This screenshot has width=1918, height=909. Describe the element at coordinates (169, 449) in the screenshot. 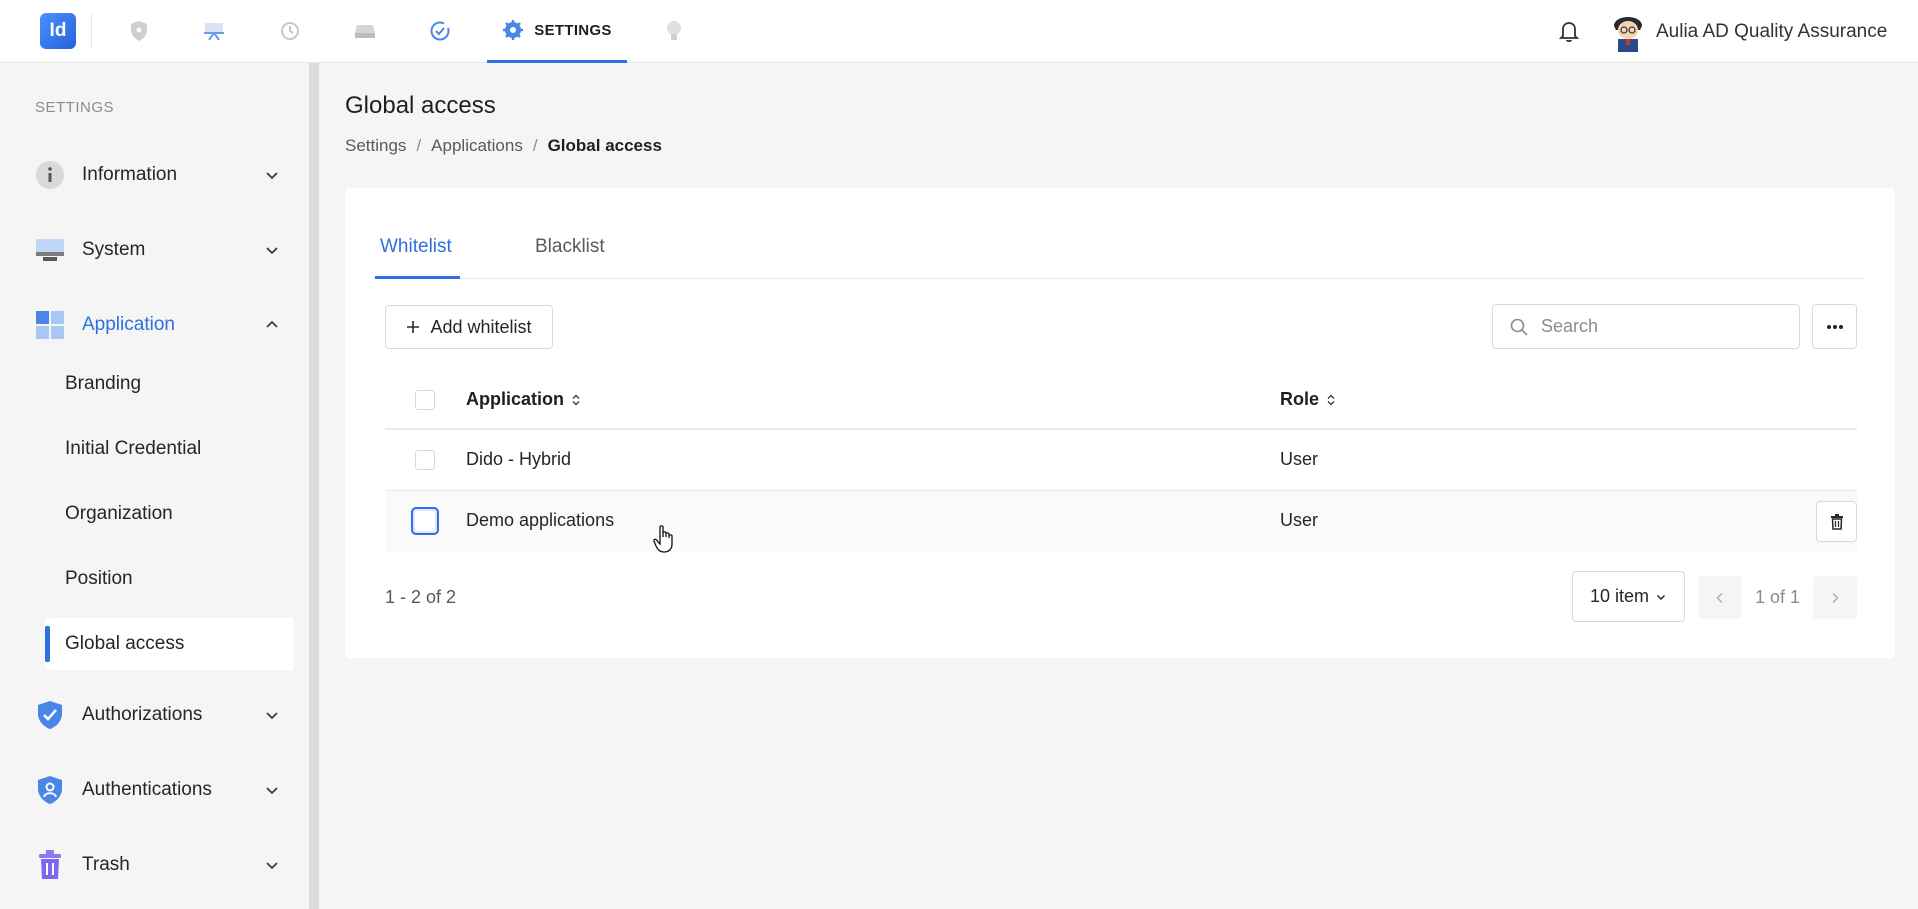

I see `sidebar-subitem-initial-credential: Initial Credential` at that location.